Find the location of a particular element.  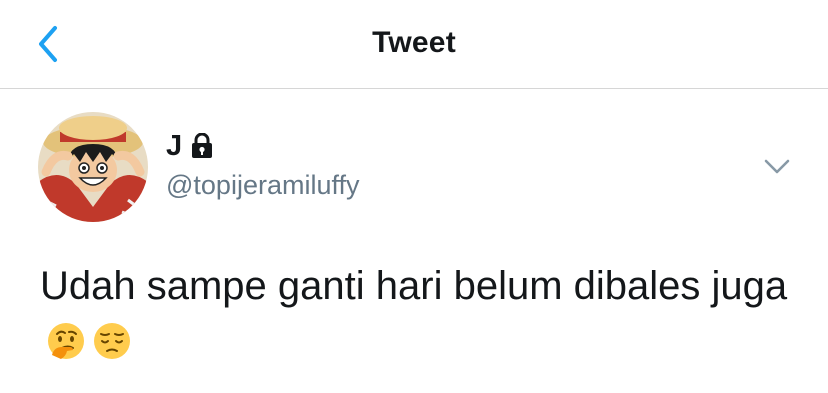

tweet-text-content: Udah sampe ganti hari belum dibales juga is located at coordinates (414, 286).